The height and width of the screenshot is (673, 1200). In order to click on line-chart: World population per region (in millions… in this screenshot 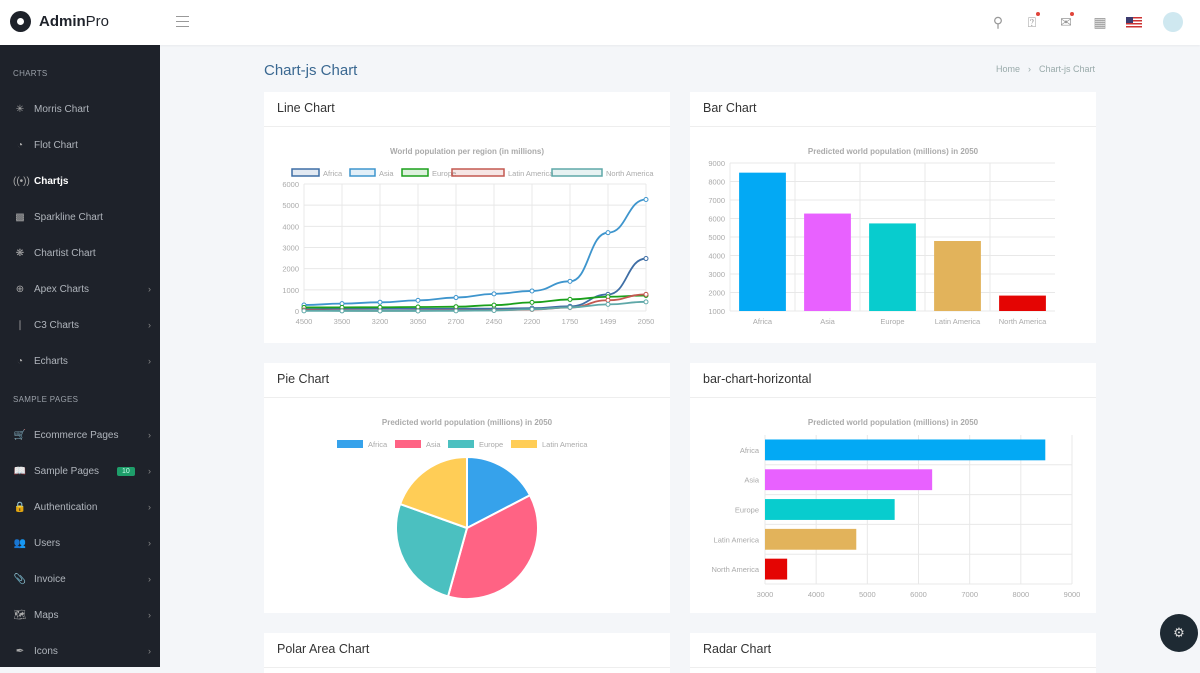, I will do `click(468, 236)`.